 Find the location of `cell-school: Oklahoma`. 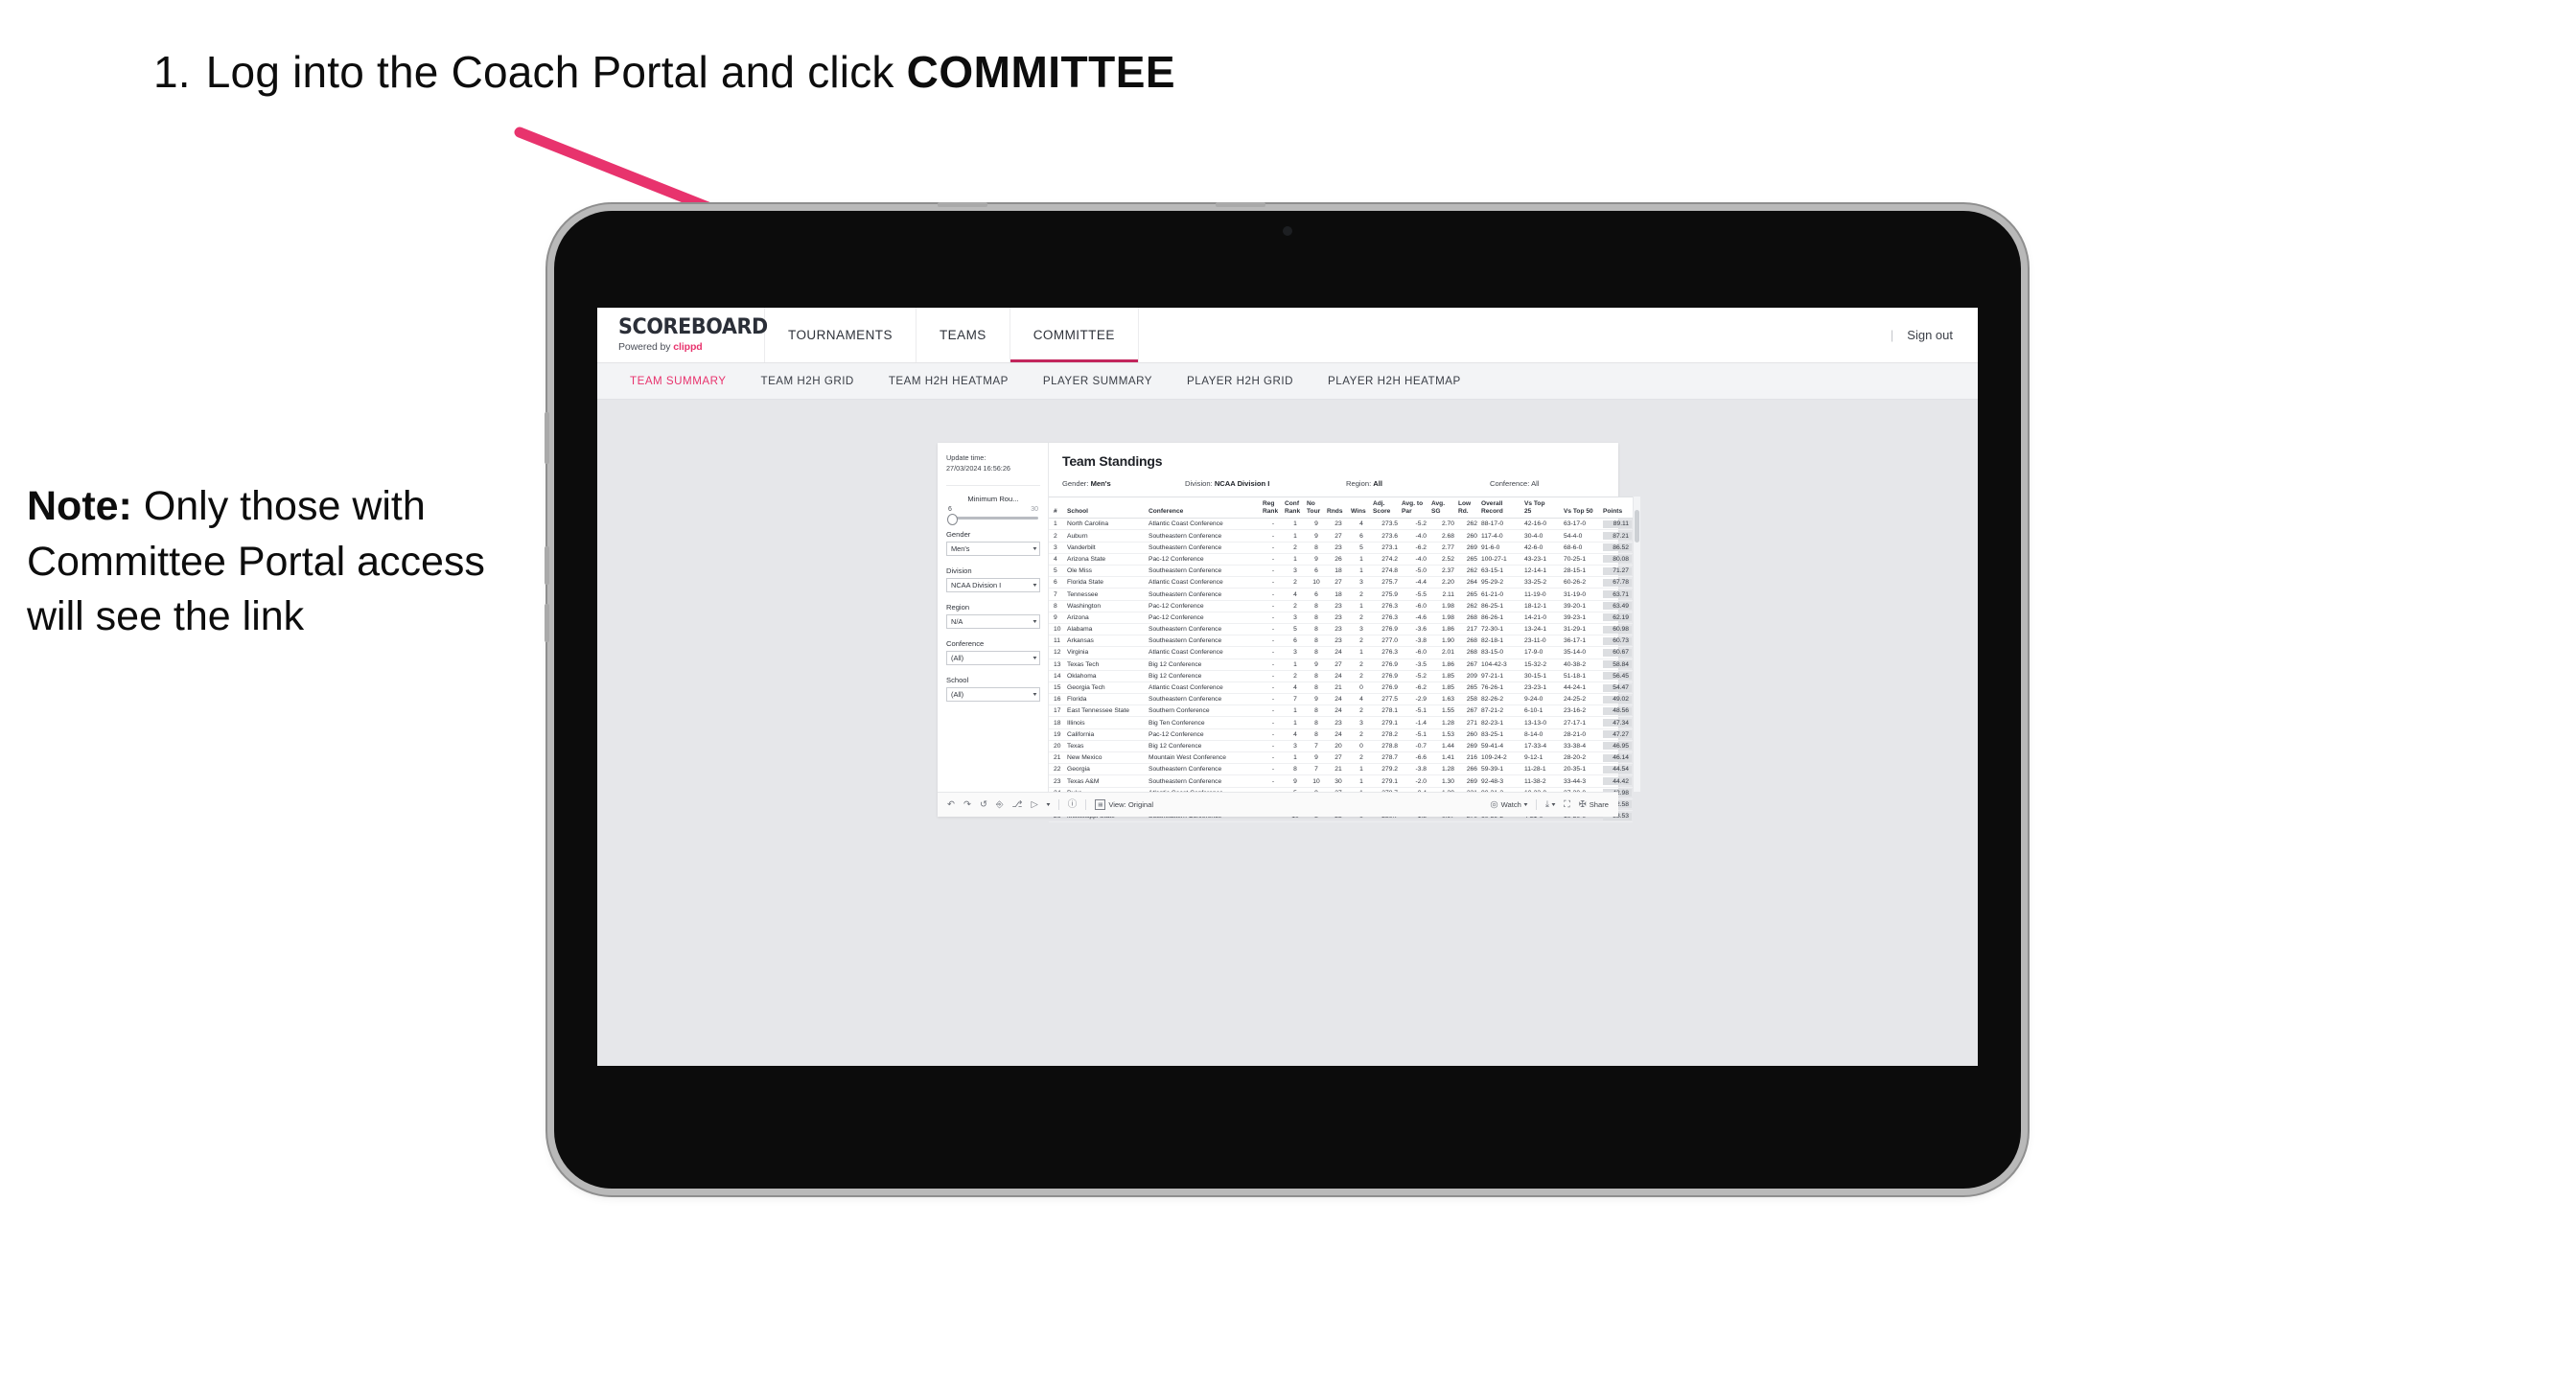

cell-school: Oklahoma is located at coordinates (1108, 676).